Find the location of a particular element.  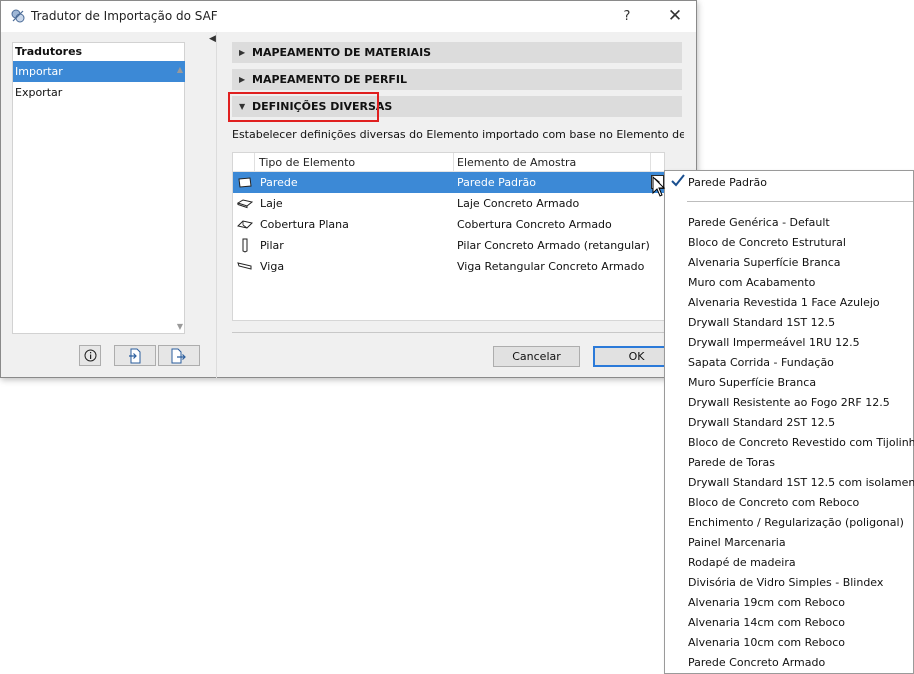

import-translator-button is located at coordinates (135, 355).